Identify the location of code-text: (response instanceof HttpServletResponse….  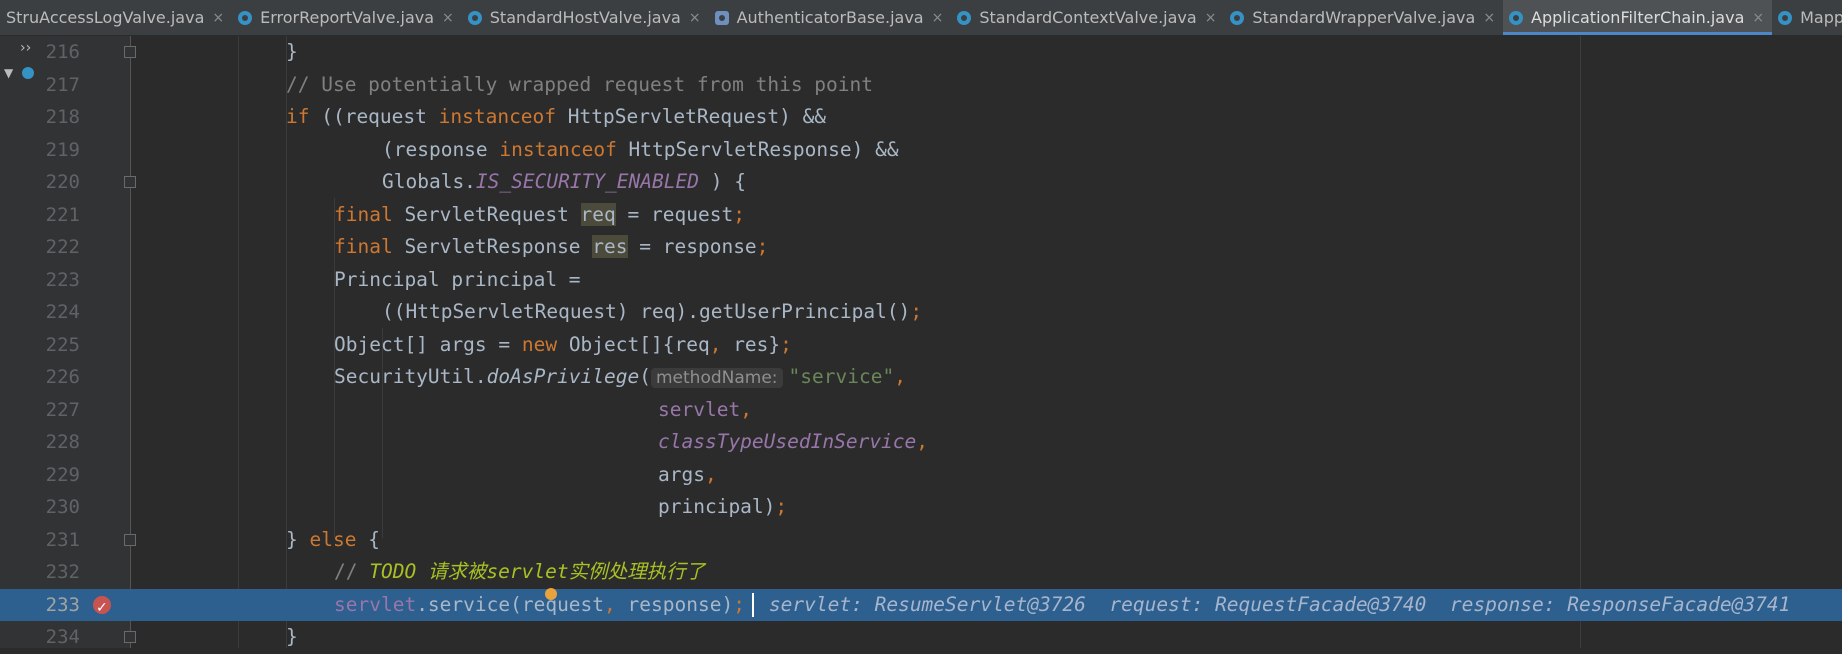
(640, 149).